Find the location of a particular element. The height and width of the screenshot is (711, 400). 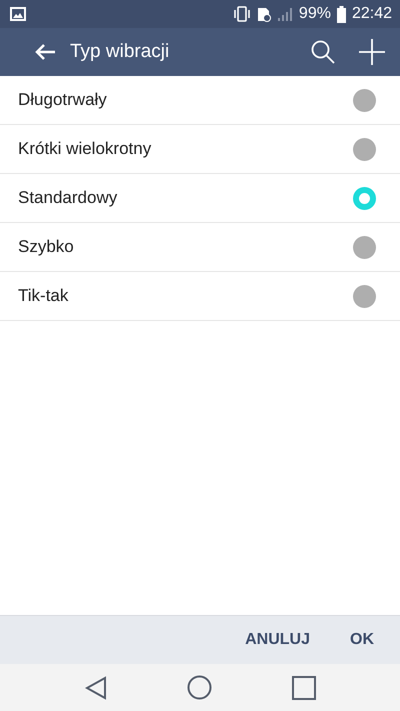

option-row: Szybko is located at coordinates (200, 247).